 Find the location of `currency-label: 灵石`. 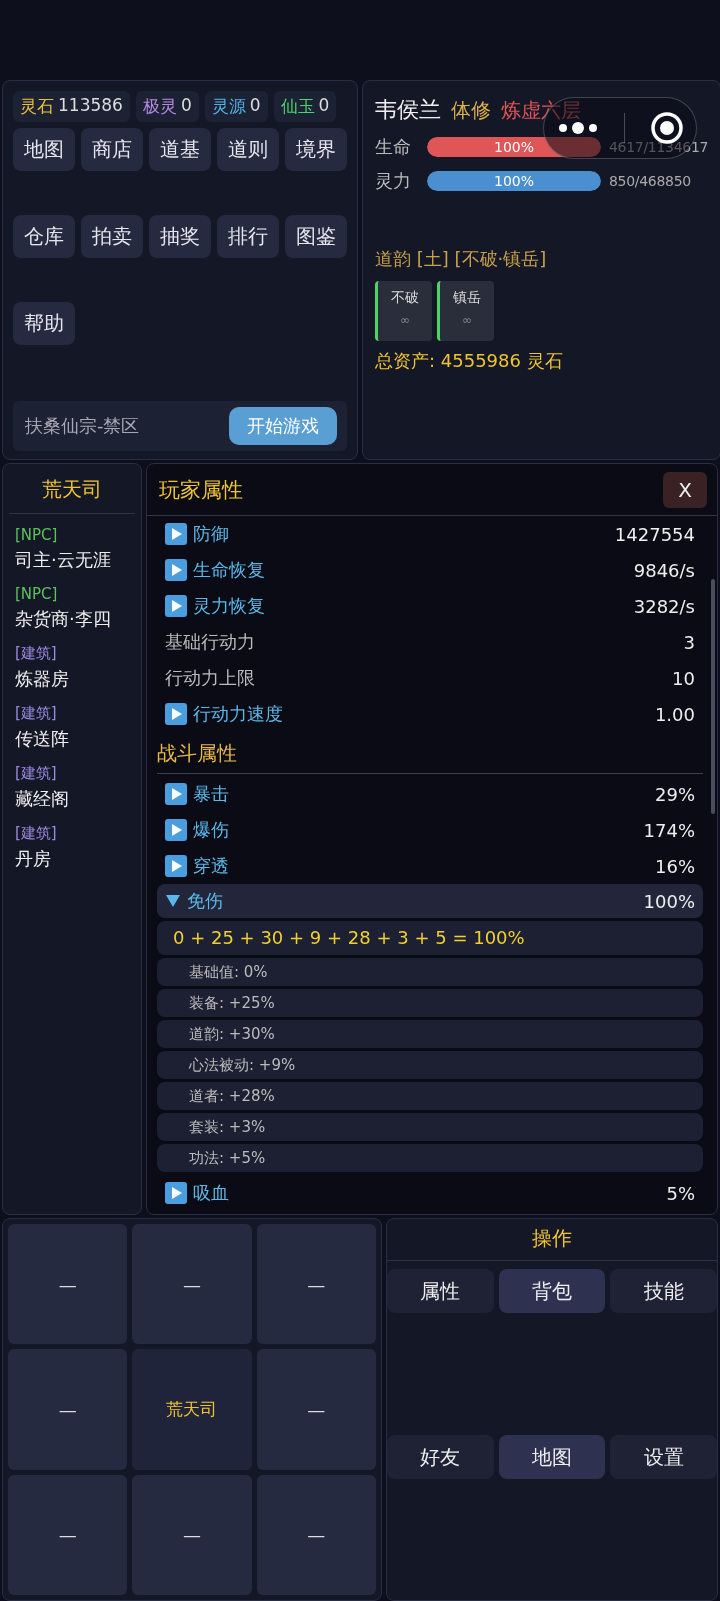

currency-label: 灵石 is located at coordinates (37, 106).